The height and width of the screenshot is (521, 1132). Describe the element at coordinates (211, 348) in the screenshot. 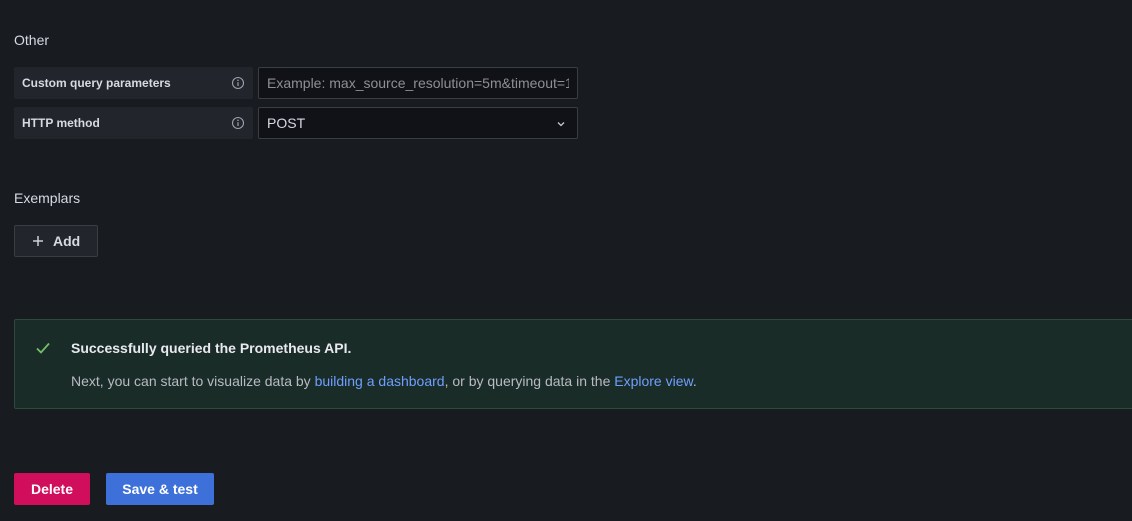

I see `alert-title: Successfully queried the Prometheus API.` at that location.